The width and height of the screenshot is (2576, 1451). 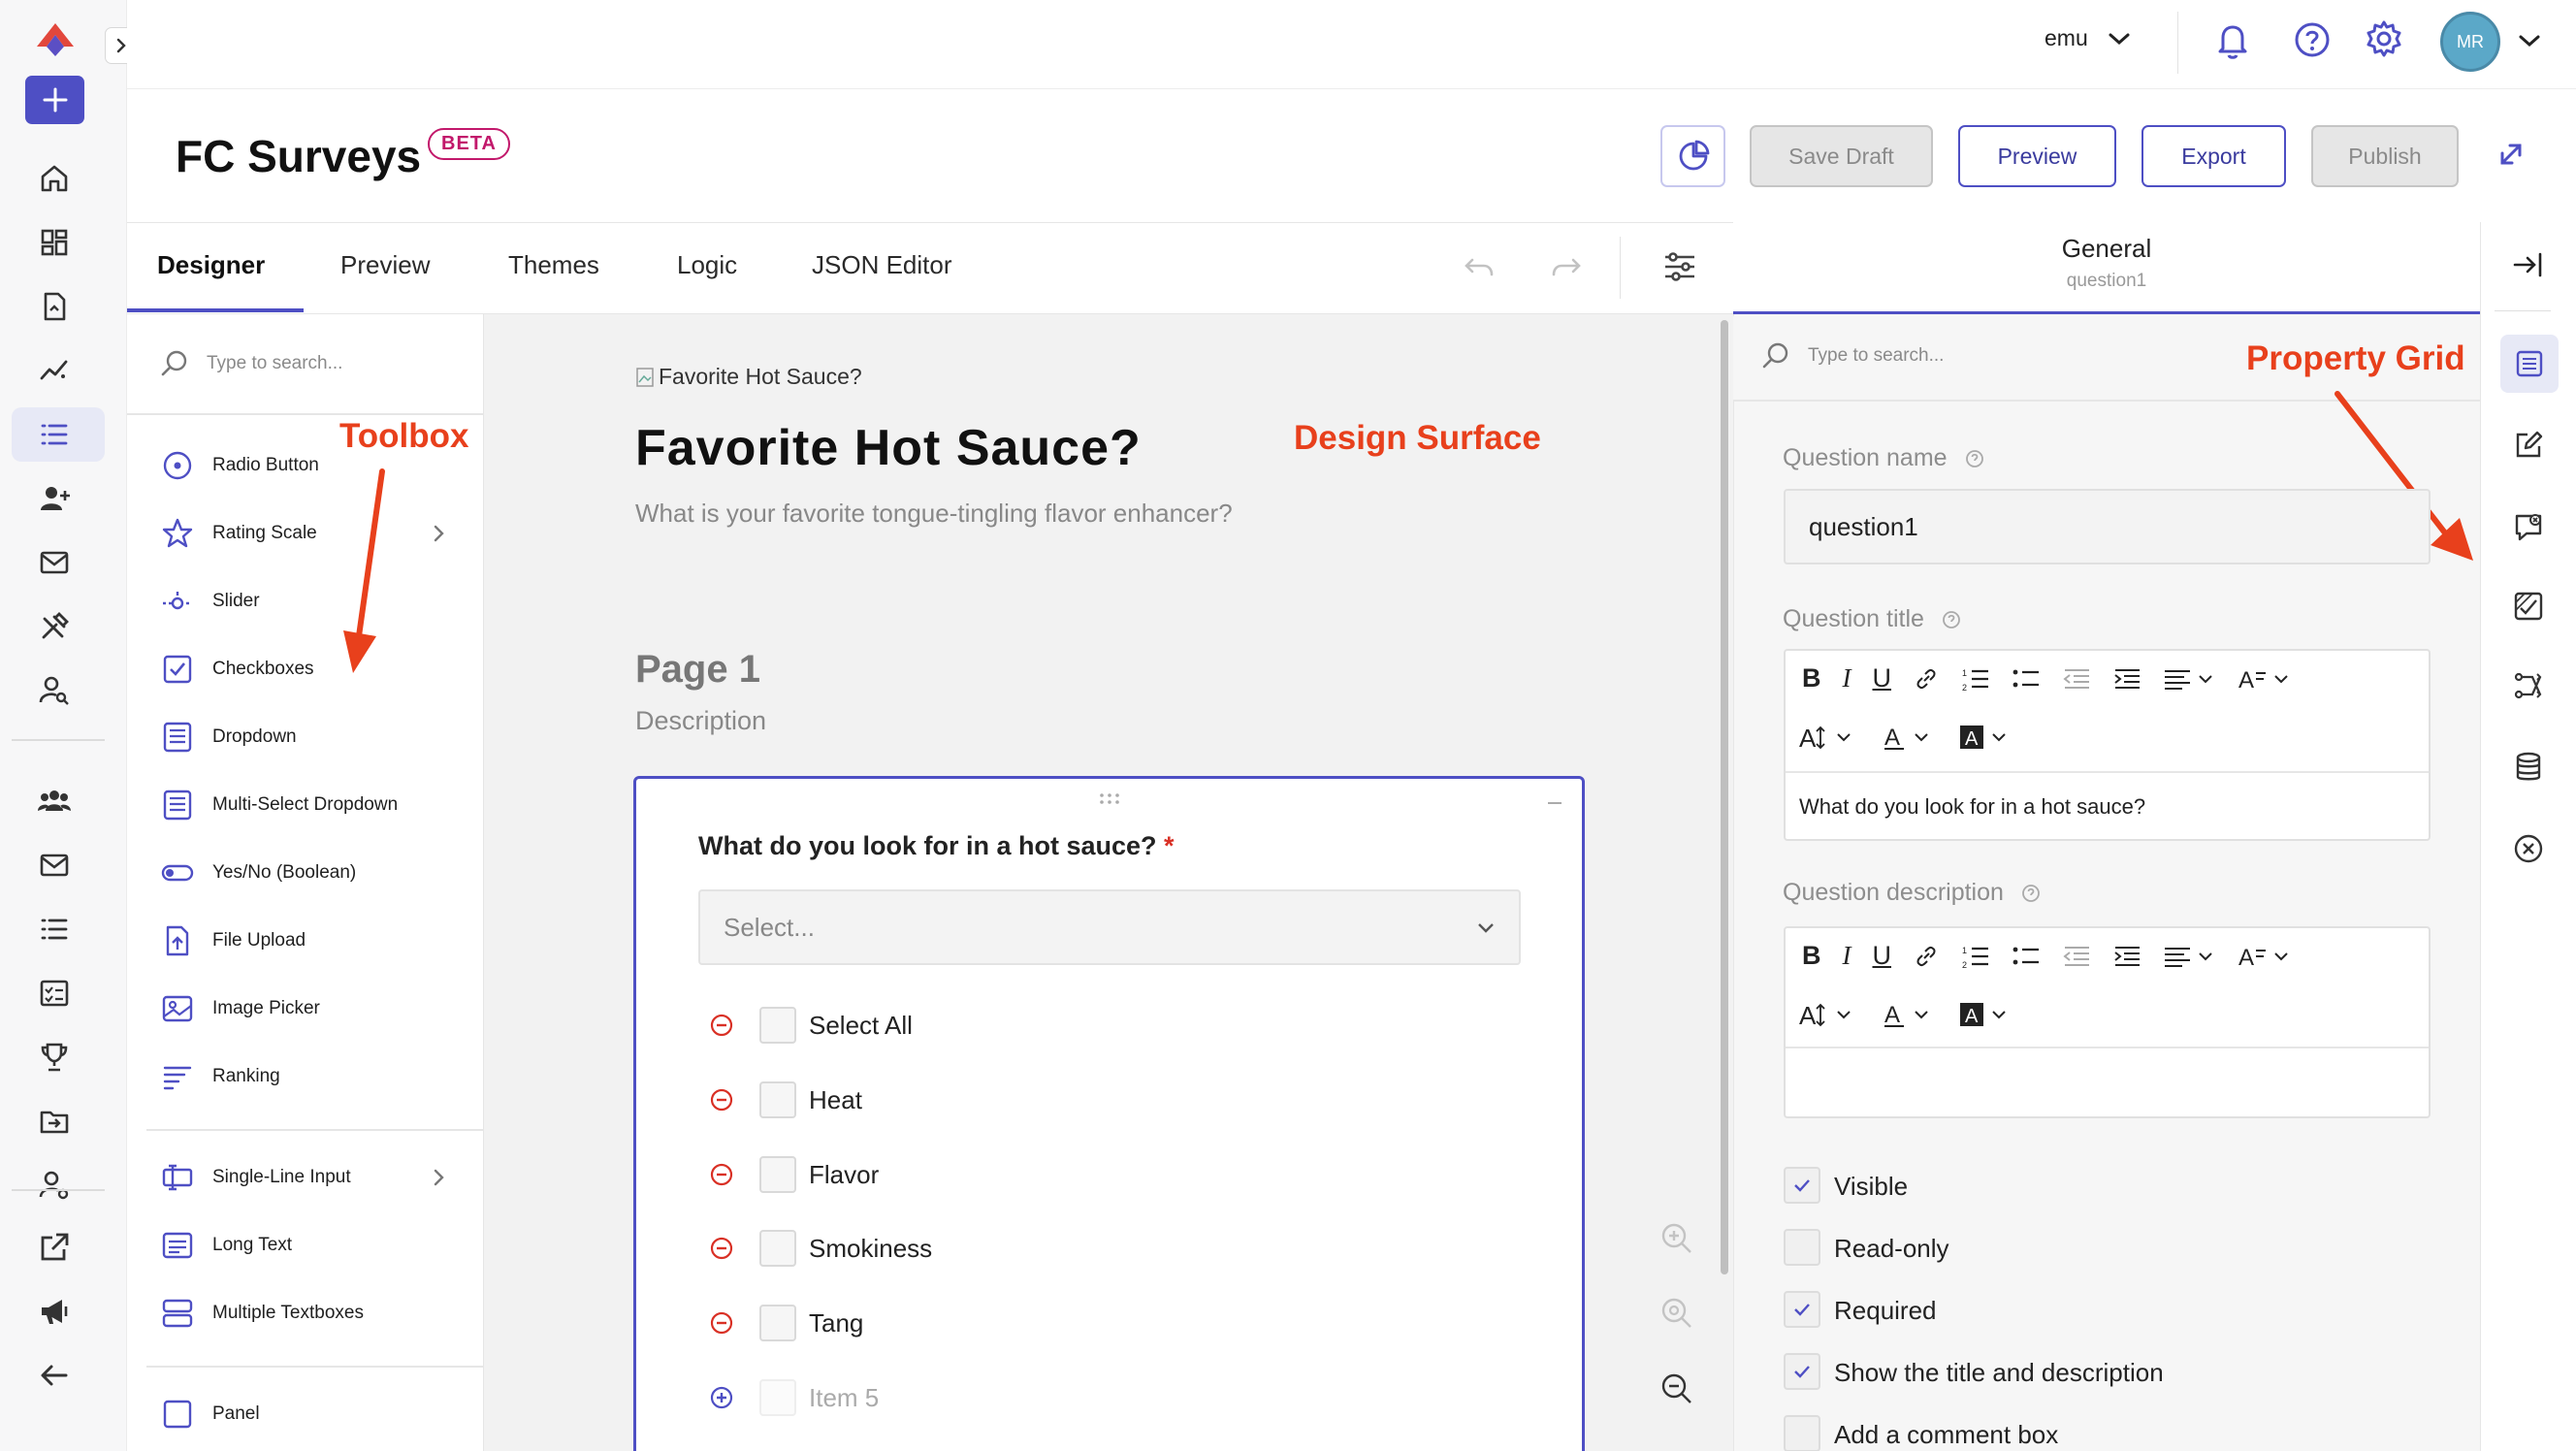 I want to click on fullscreen-icon, so click(x=2511, y=154).